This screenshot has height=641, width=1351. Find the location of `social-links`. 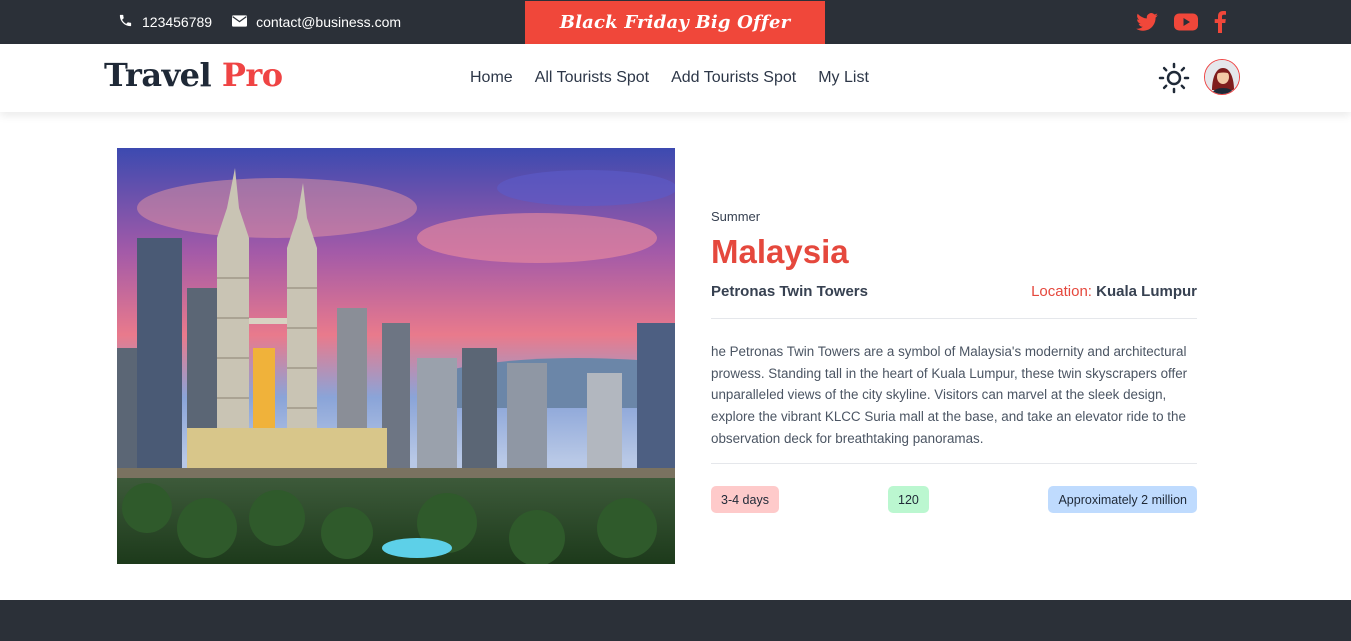

social-links is located at coordinates (1189, 22).